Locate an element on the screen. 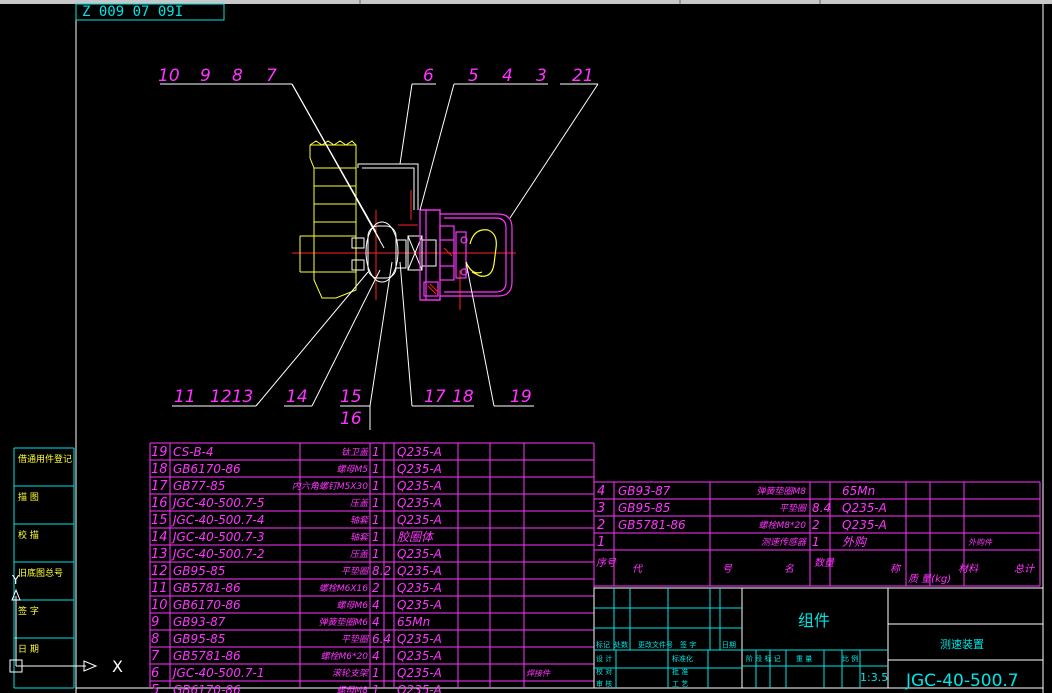 The image size is (1052, 693). bom-row-no: 18 is located at coordinates (159, 469).